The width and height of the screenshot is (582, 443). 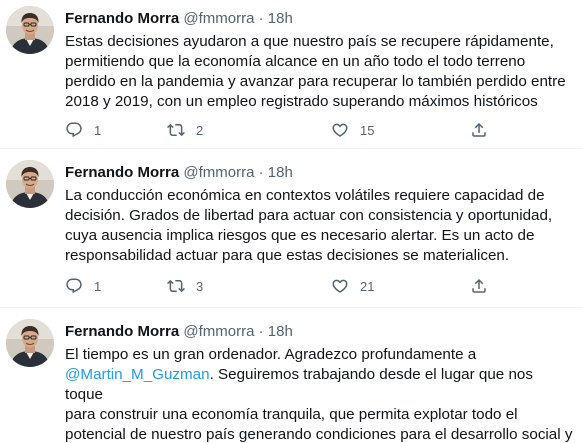 I want to click on tweet-actions: 1 2 15, so click(x=280, y=130).